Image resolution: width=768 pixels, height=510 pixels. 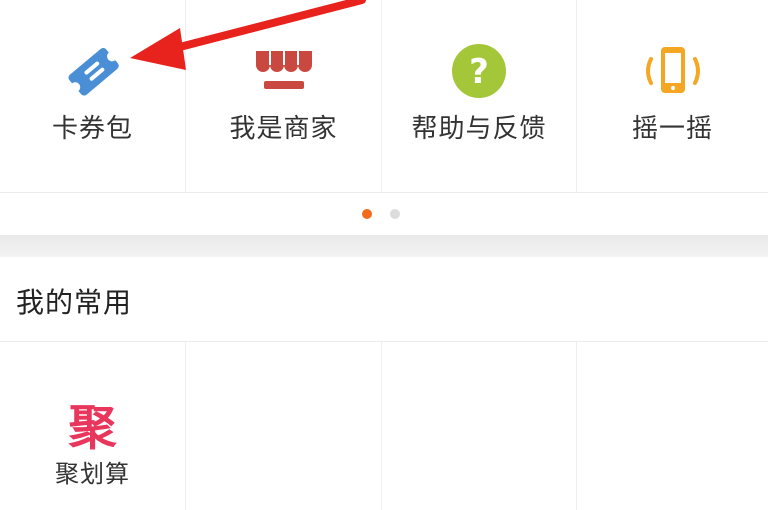 I want to click on tool-label: 我是商家, so click(x=283, y=129).